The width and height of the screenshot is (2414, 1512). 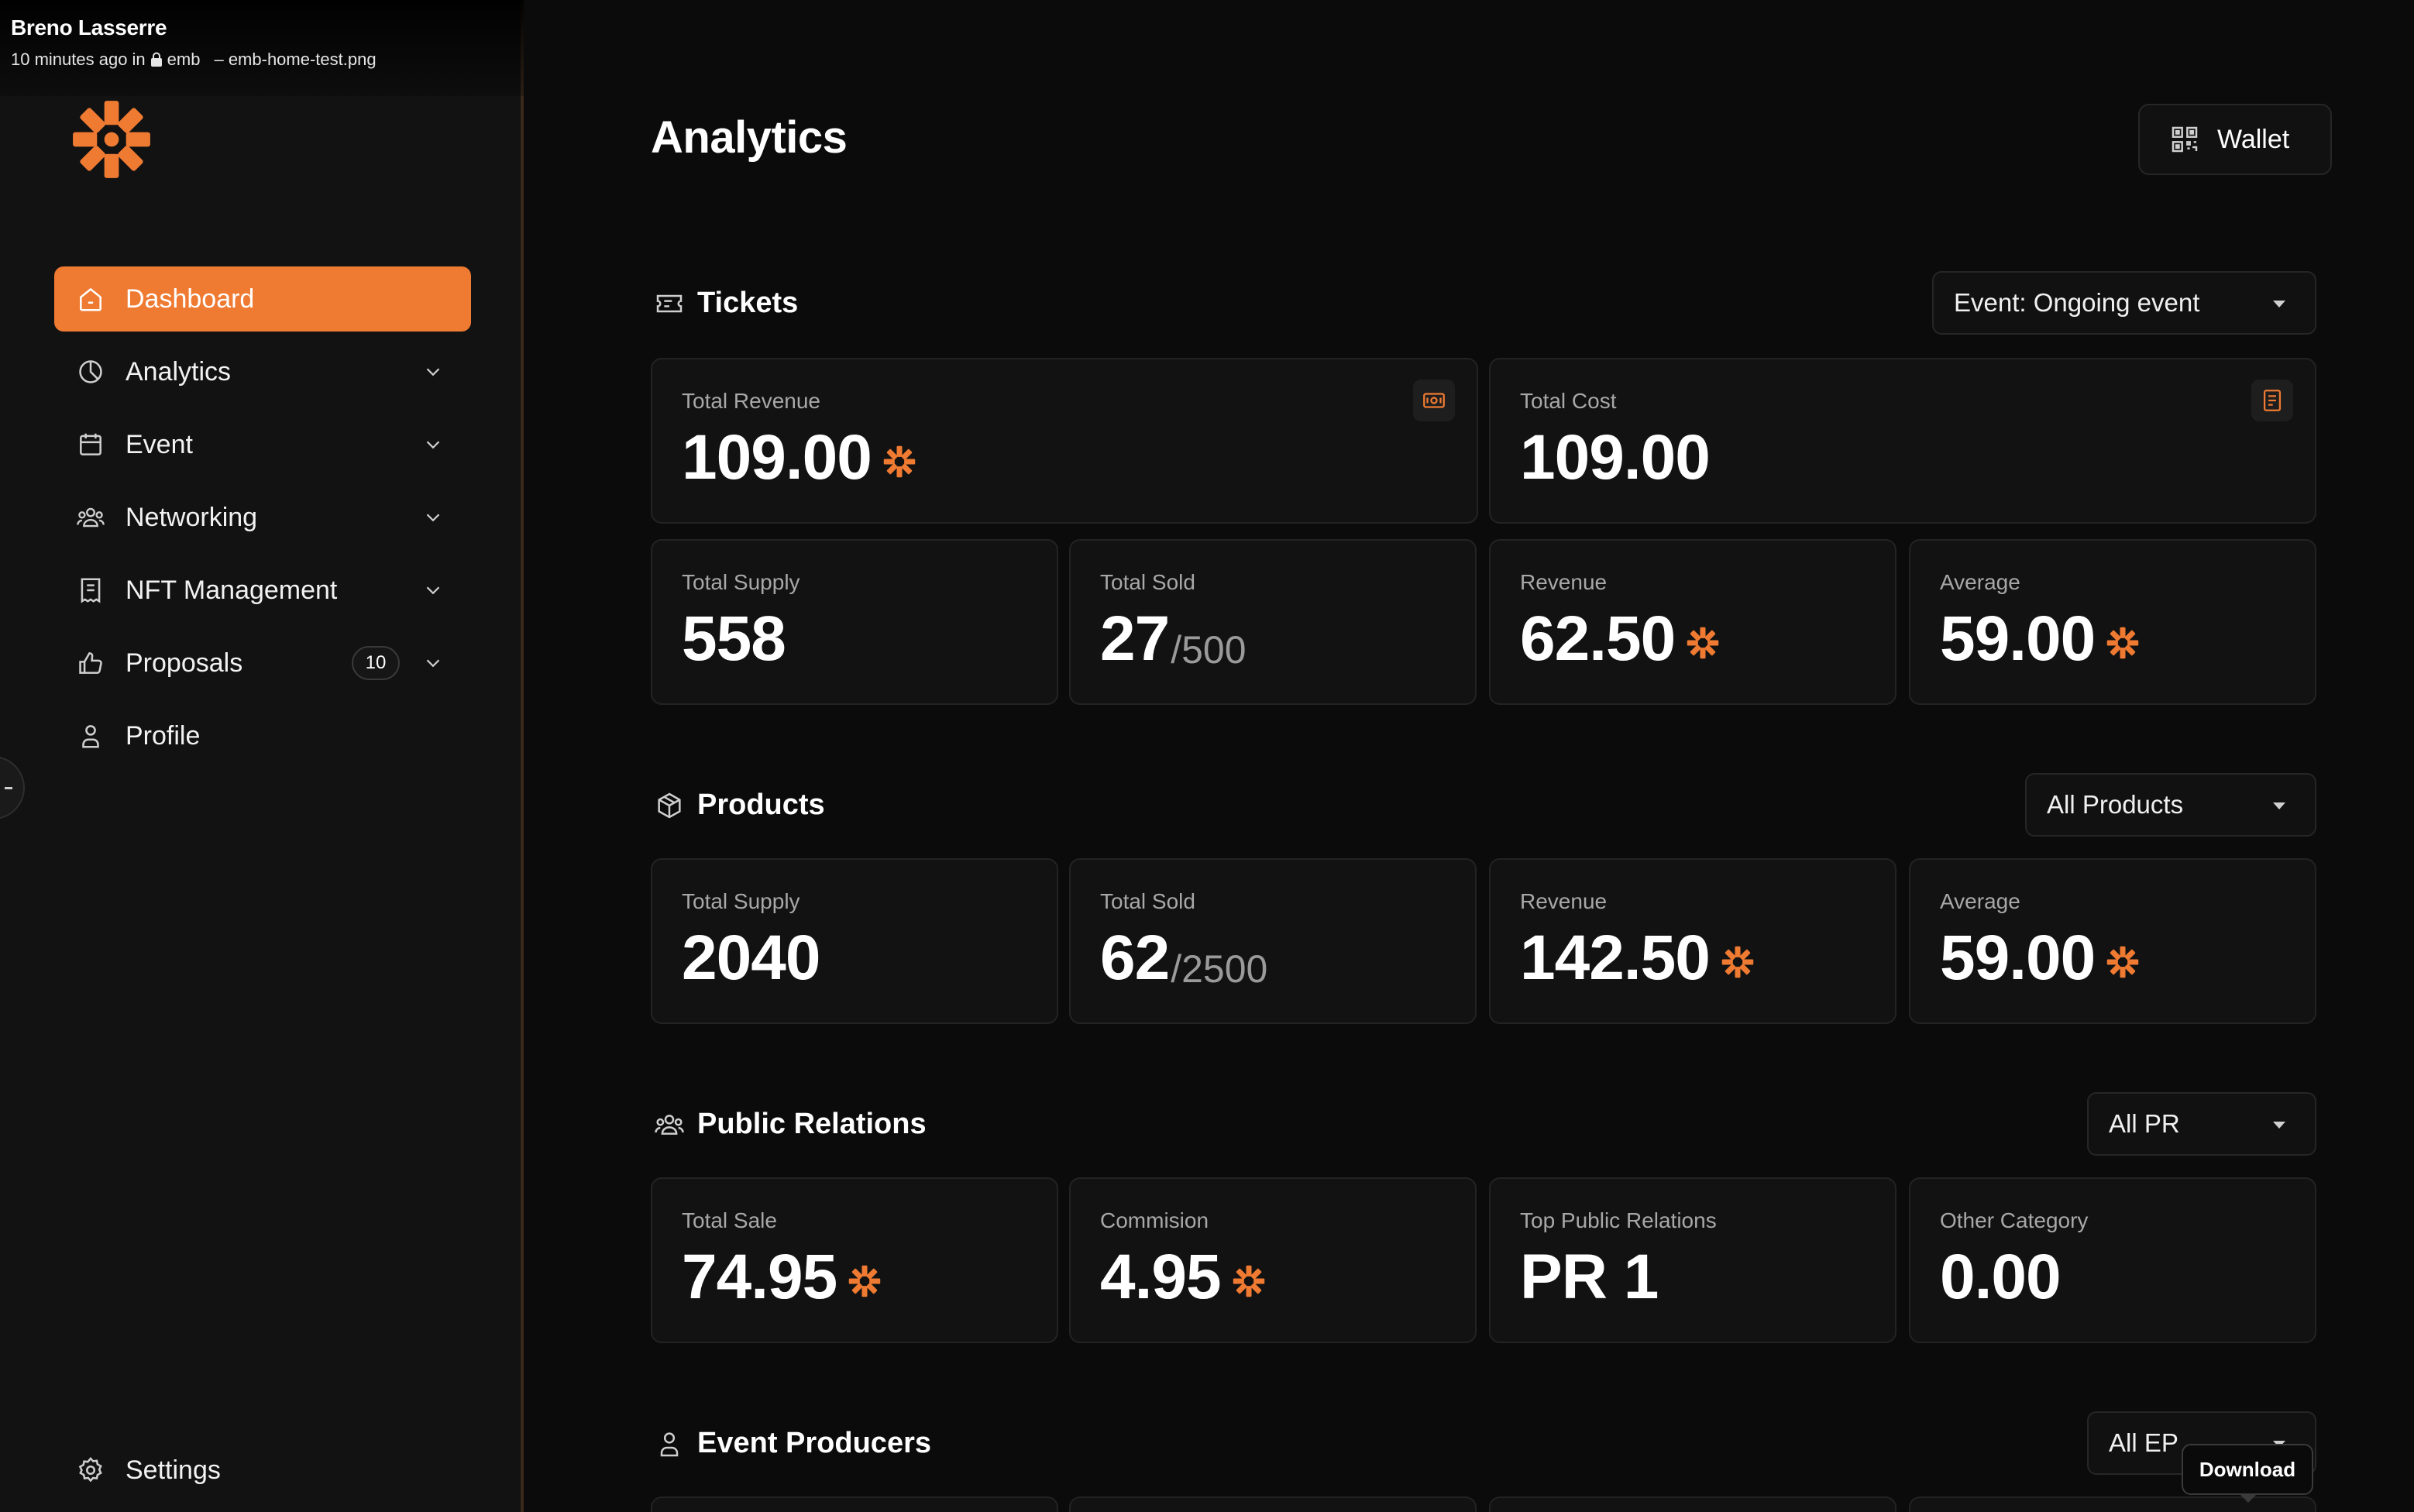 I want to click on card-value: 4.95, so click(x=1161, y=1277).